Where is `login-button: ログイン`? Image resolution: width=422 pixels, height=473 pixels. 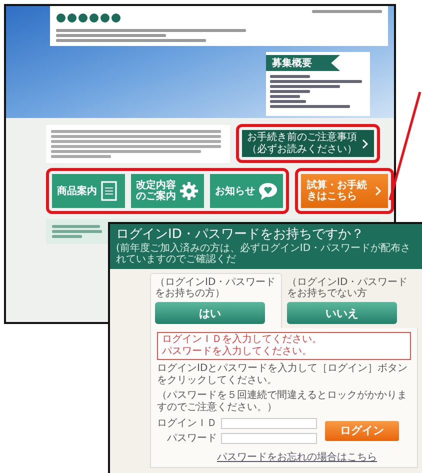
login-button: ログイン is located at coordinates (362, 430).